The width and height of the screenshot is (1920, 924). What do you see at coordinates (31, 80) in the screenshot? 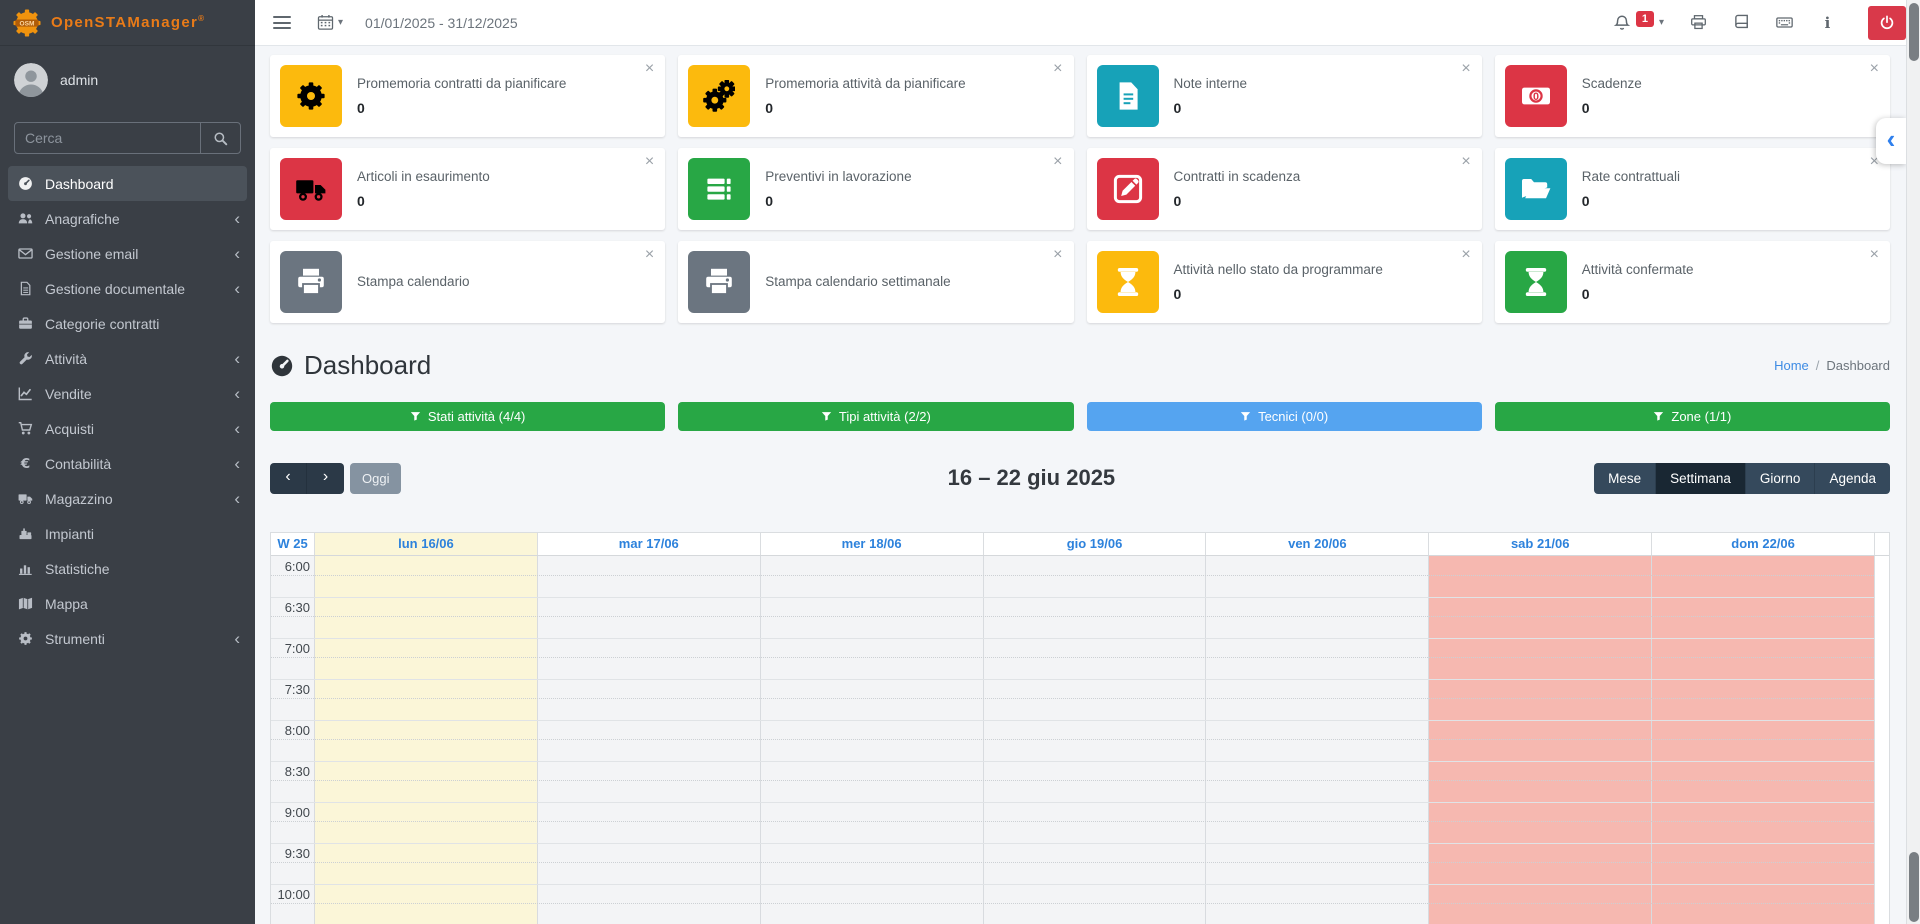
I see `user-avatar` at bounding box center [31, 80].